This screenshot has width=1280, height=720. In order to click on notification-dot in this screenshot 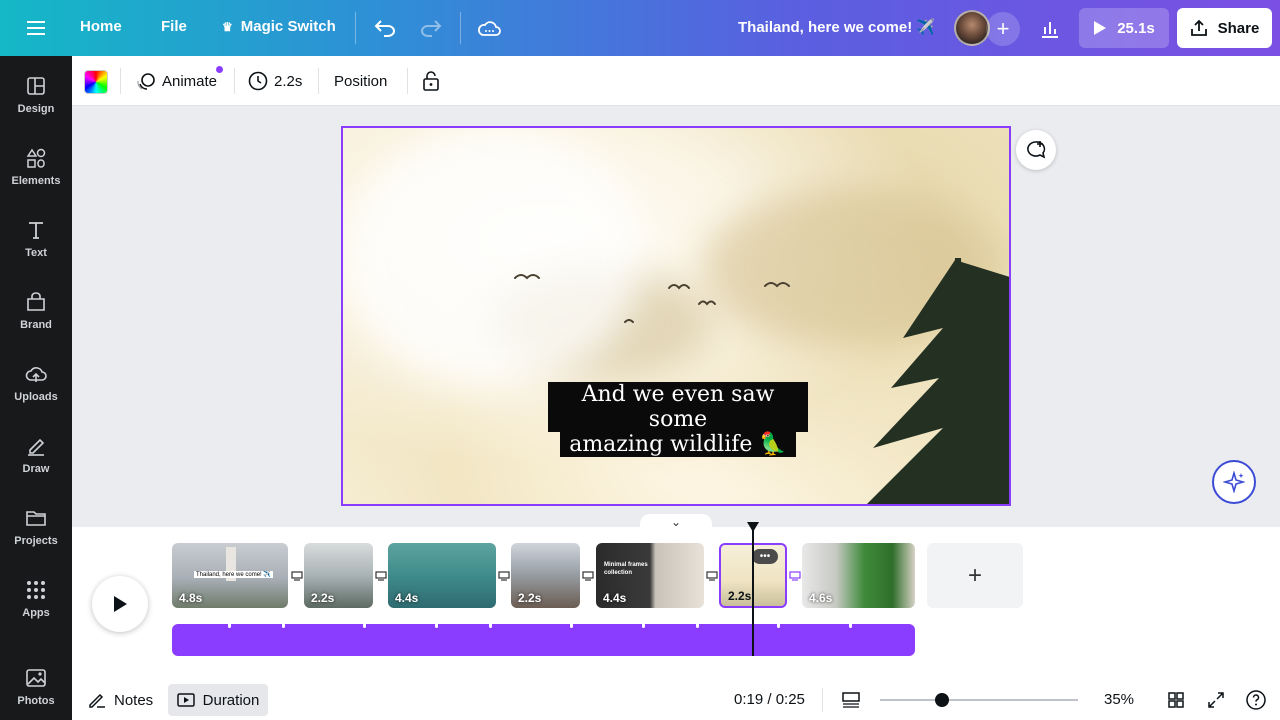, I will do `click(219, 69)`.